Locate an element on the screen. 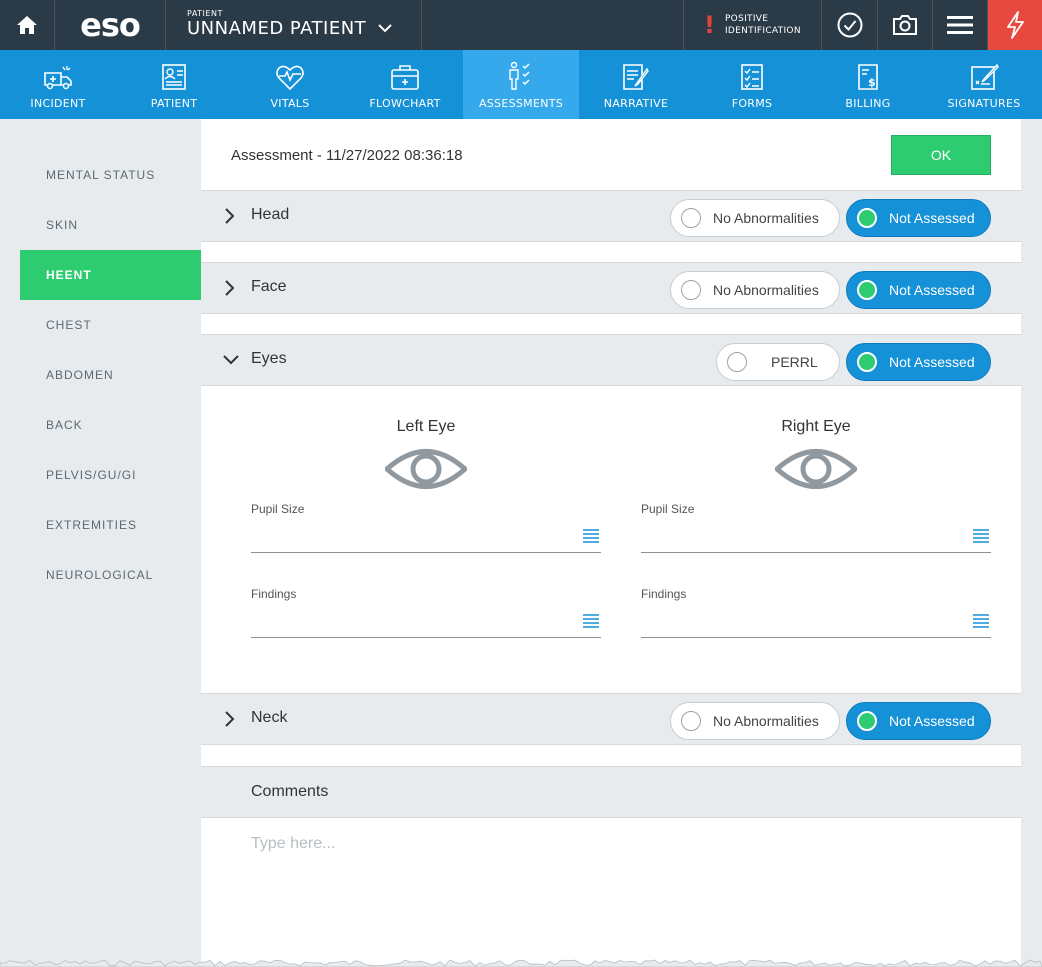 The width and height of the screenshot is (1042, 967). alert-icon: ! is located at coordinates (709, 25).